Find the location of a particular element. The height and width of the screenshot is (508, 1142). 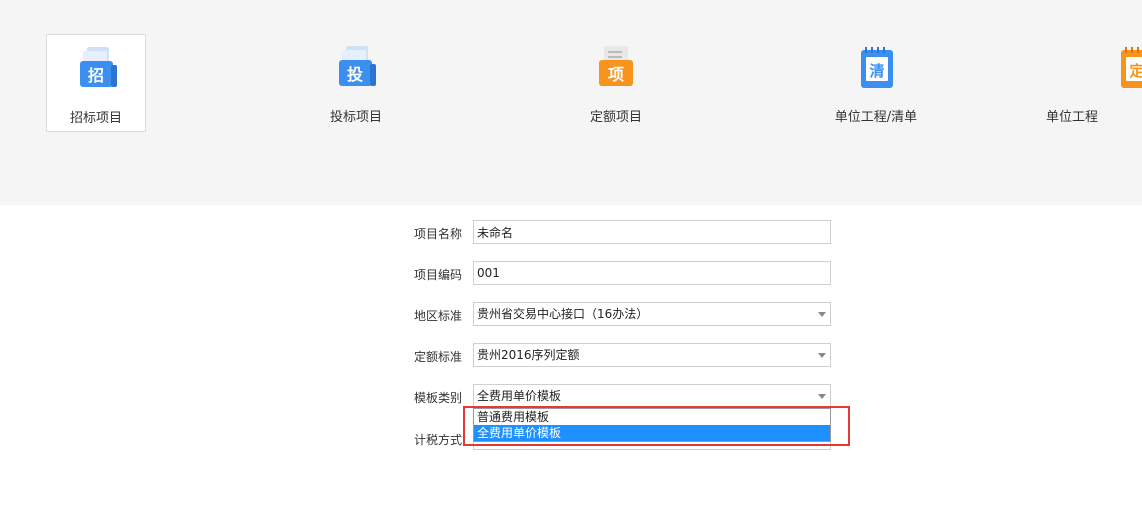

template-type-dropdown: 普通费用模板 全费用单价模板 is located at coordinates (652, 425).